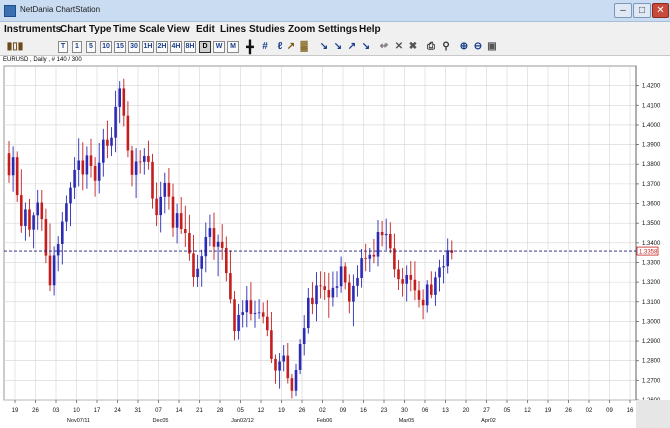 Image resolution: width=670 pixels, height=428 pixels. What do you see at coordinates (651, 283) in the screenshot?
I see `y-tick-label: 1.3200` at bounding box center [651, 283].